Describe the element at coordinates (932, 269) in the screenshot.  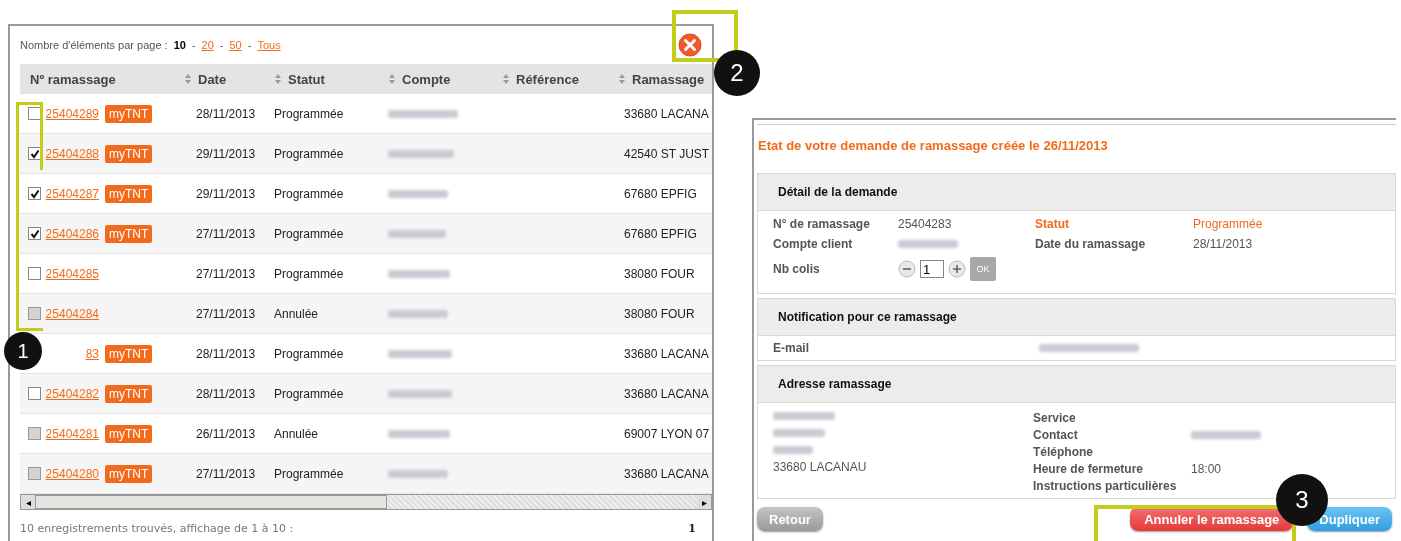
I see `parcel-count-field: 1` at that location.